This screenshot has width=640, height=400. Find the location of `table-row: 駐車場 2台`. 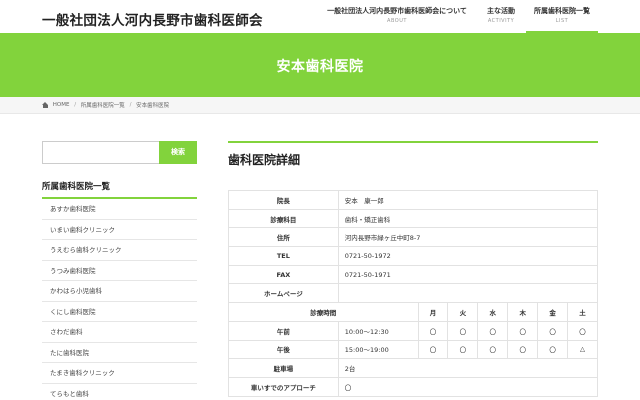

table-row: 駐車場 2台 is located at coordinates (413, 368).